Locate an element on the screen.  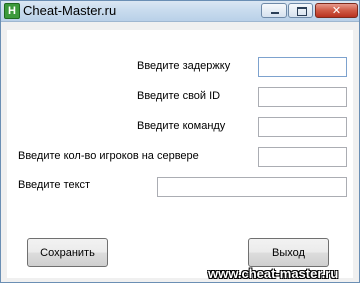
text-label: Введите текст is located at coordinates (54, 185).